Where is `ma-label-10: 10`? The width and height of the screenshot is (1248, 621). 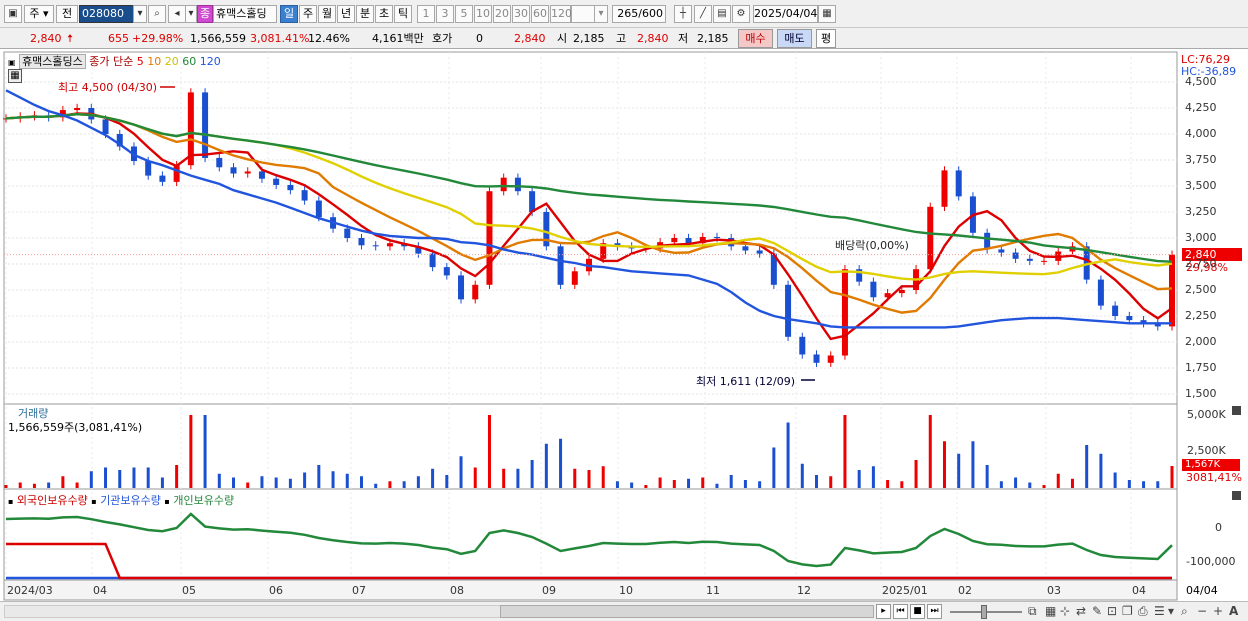 ma-label-10: 10 is located at coordinates (154, 61).